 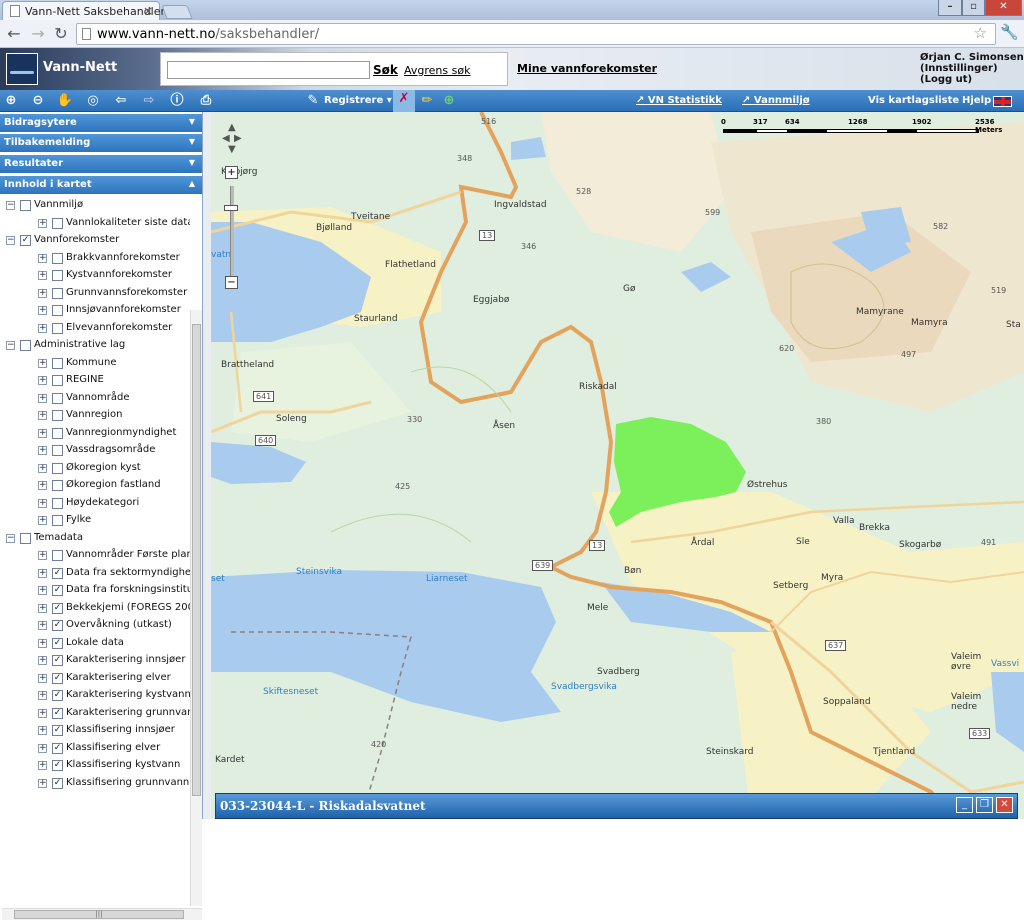 What do you see at coordinates (404, 101) in the screenshot?
I see `select-tool-icon: ✗` at bounding box center [404, 101].